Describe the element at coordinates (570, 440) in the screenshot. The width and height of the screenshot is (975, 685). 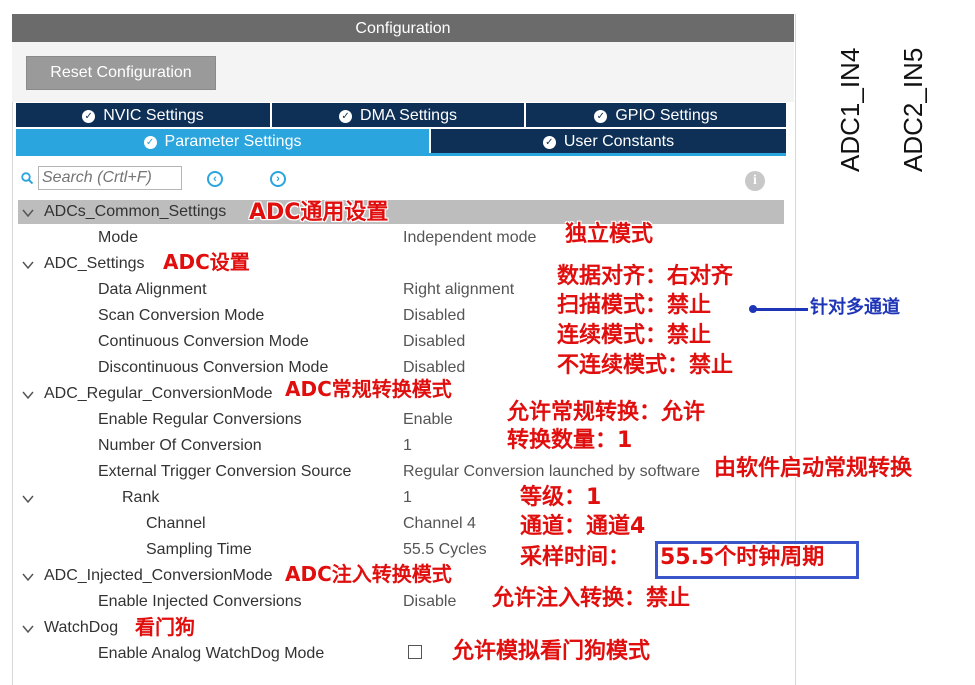
I see `annotation-num-conversion: 转换数量：1` at that location.